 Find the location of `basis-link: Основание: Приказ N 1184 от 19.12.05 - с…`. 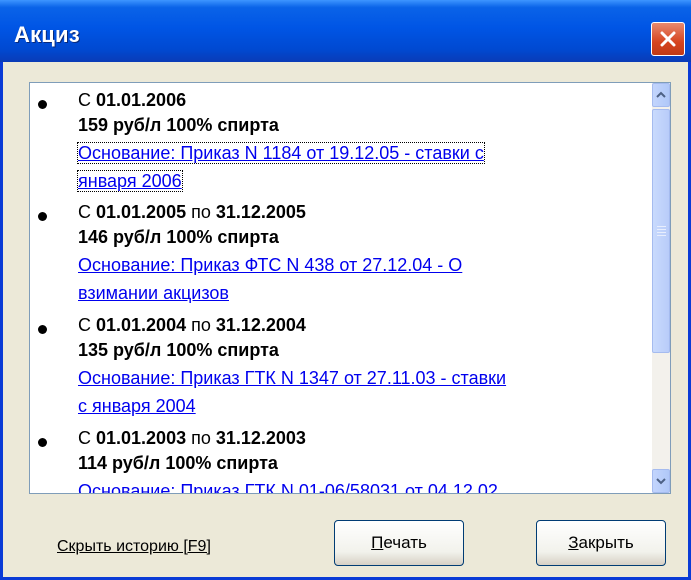

basis-link: Основание: Приказ N 1184 от 19.12.05 - с… is located at coordinates (281, 153).